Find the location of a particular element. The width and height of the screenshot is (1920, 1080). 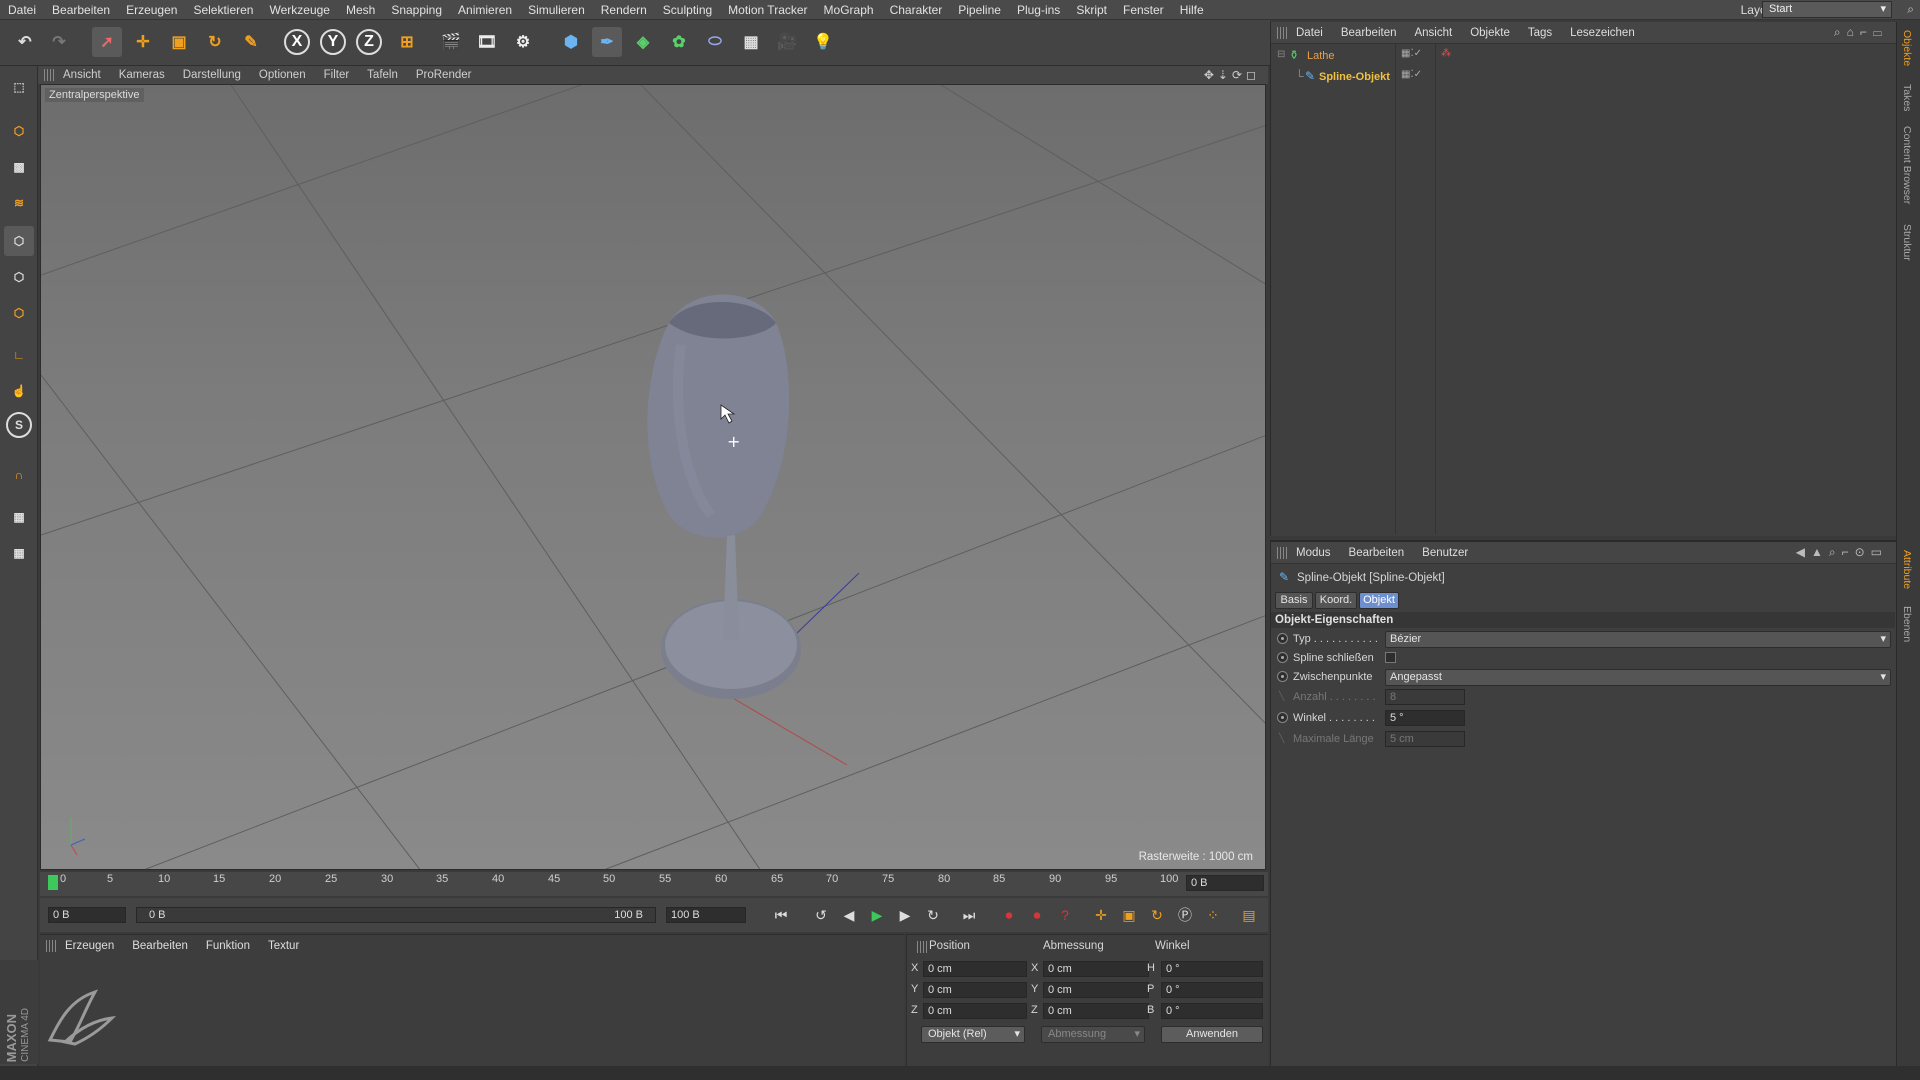

menu-mograph: MoGraph is located at coordinates (849, 10).